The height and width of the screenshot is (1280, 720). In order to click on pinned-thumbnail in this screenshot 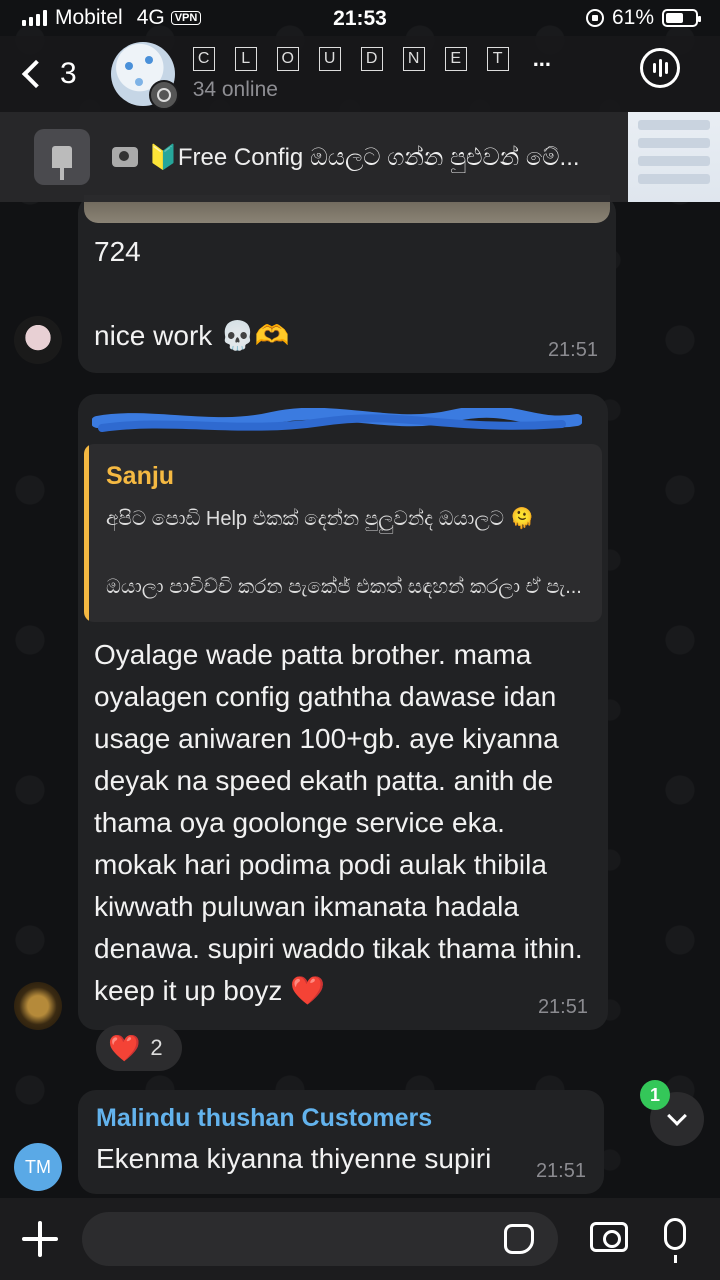, I will do `click(674, 157)`.